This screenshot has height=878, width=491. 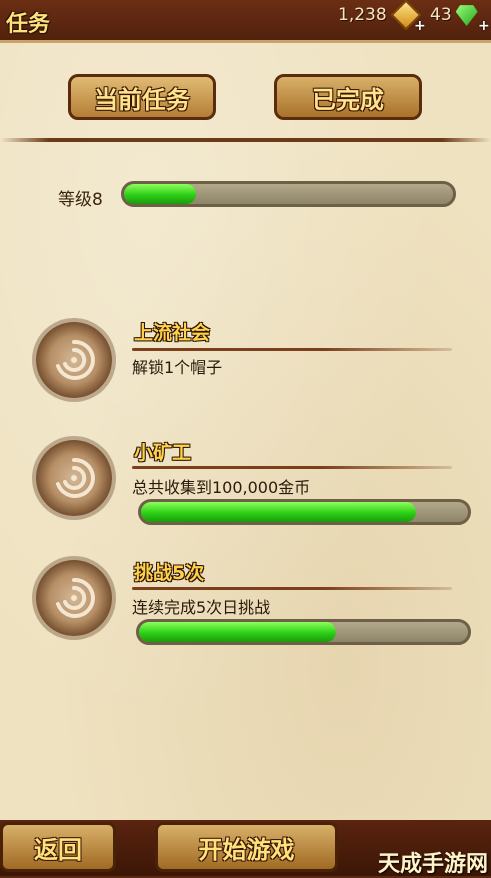 I want to click on task-description: 解锁1个帽子, so click(x=177, y=367).